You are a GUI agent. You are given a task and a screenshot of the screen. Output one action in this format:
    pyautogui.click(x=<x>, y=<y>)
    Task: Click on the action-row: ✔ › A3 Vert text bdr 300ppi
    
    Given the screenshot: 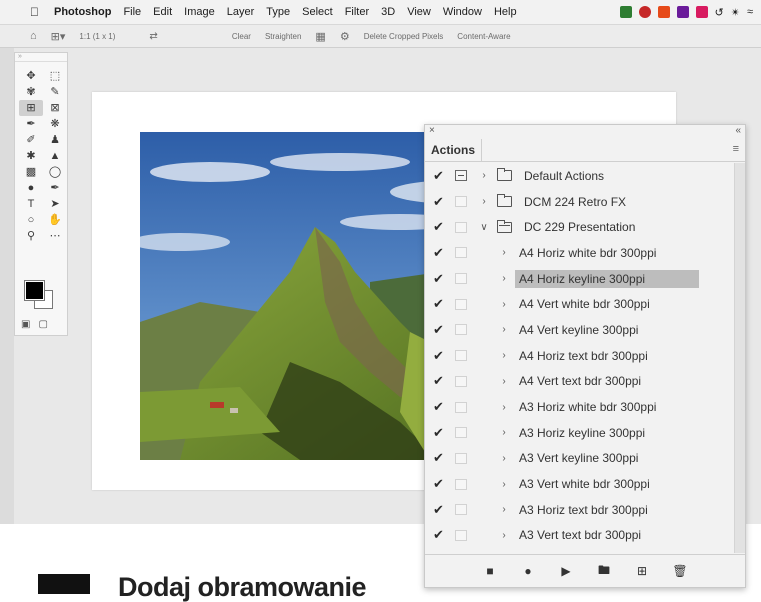 What is the action you would take?
    pyautogui.click(x=580, y=536)
    